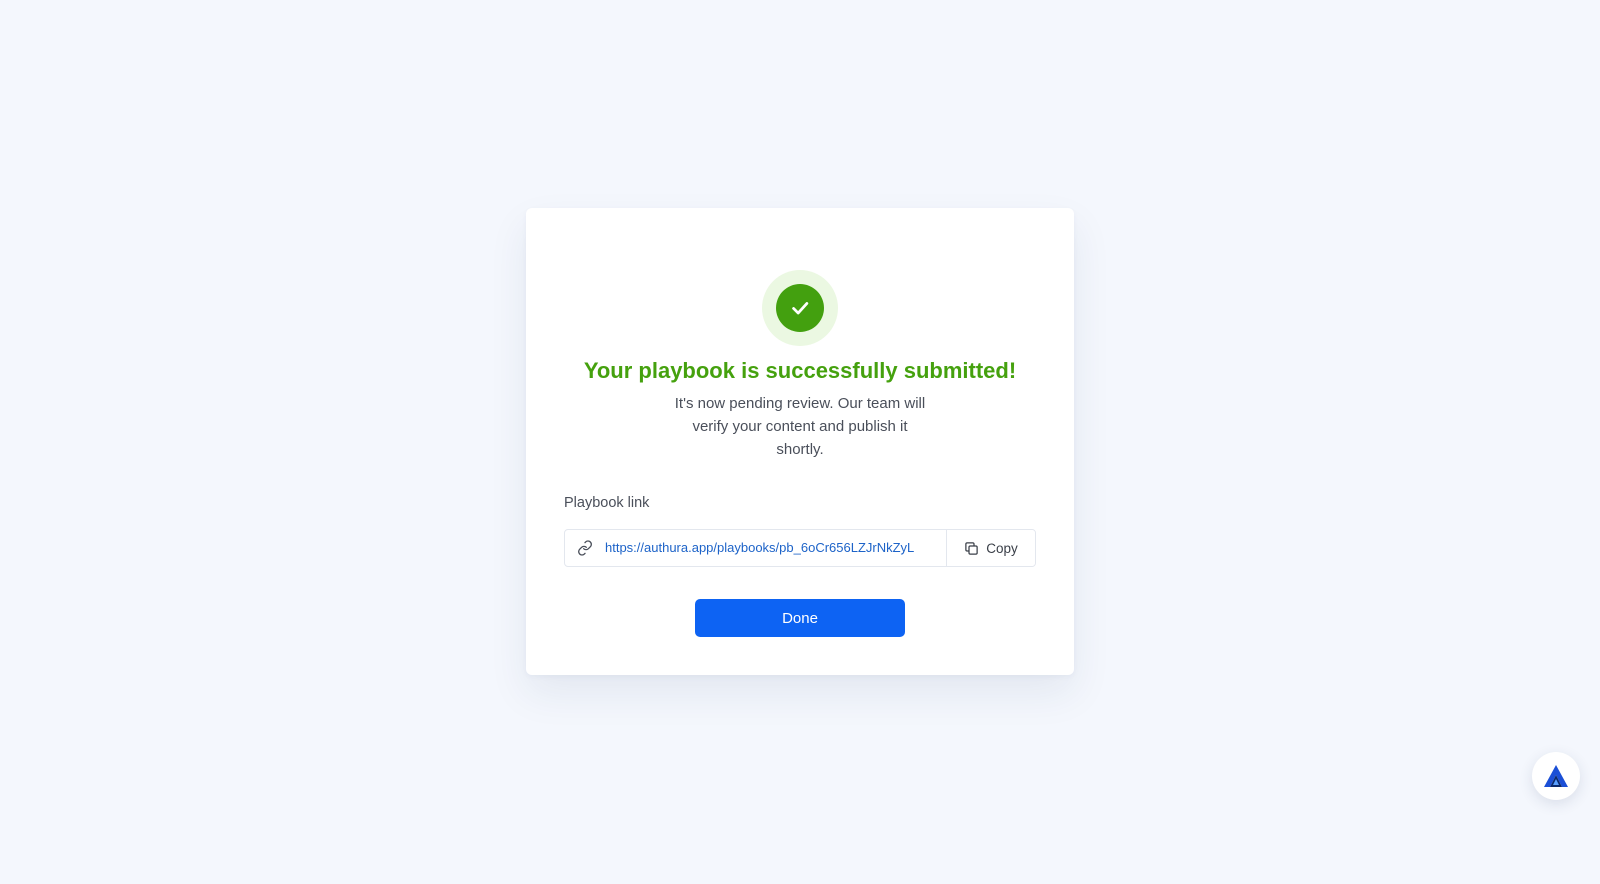 The height and width of the screenshot is (884, 1600). I want to click on copy-button: Copy, so click(991, 548).